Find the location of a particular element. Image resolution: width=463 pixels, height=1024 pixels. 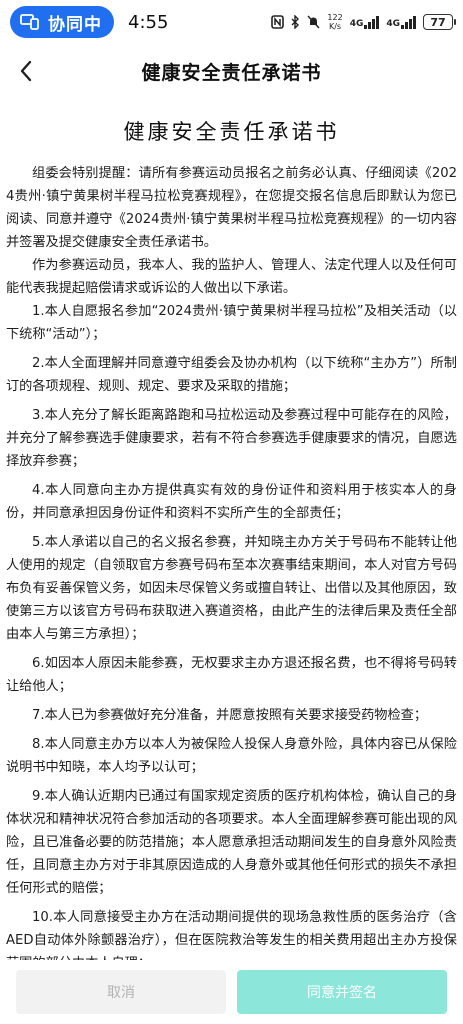

network-speed: 122 K/s is located at coordinates (334, 22).